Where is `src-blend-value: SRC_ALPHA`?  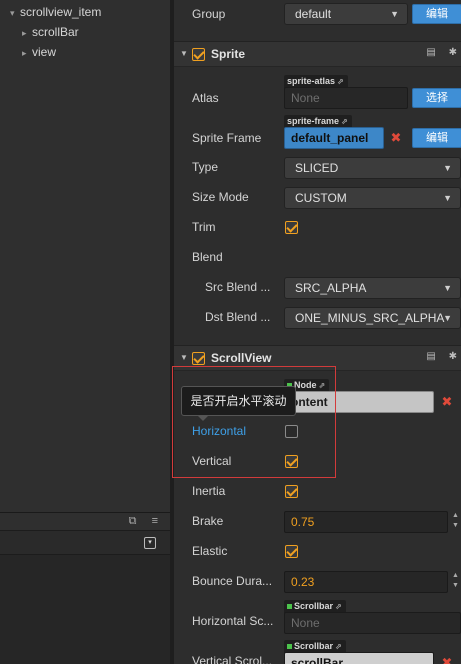
src-blend-value: SRC_ALPHA is located at coordinates (331, 288).